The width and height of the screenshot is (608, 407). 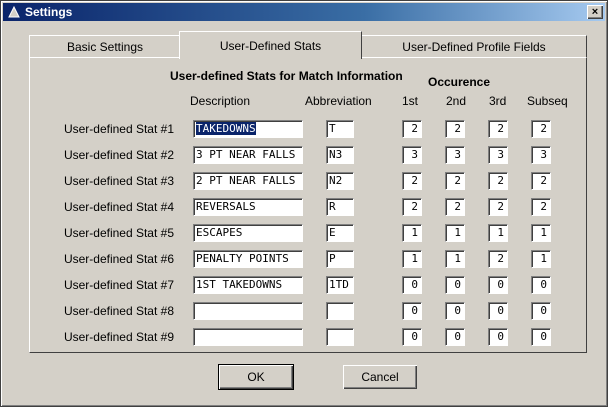 I want to click on description-value: 3 PT NEAR FALLS, so click(x=246, y=154).